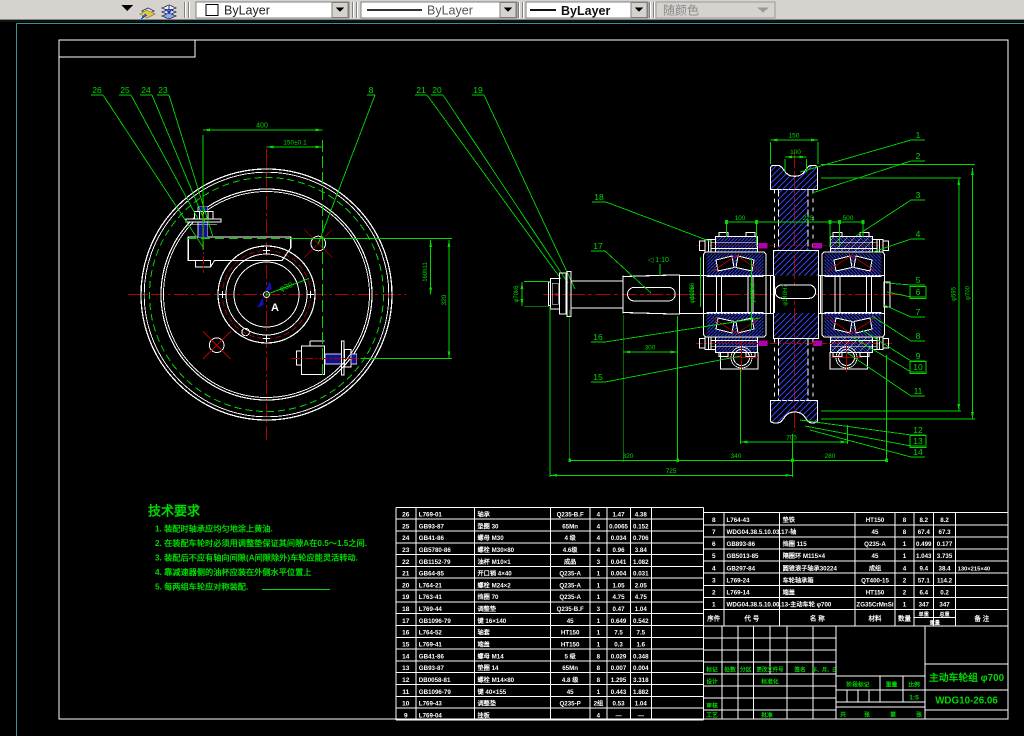 This screenshot has width=1024, height=736. Describe the element at coordinates (431, 515) in the screenshot. I see `svg-text: L769-01` at that location.